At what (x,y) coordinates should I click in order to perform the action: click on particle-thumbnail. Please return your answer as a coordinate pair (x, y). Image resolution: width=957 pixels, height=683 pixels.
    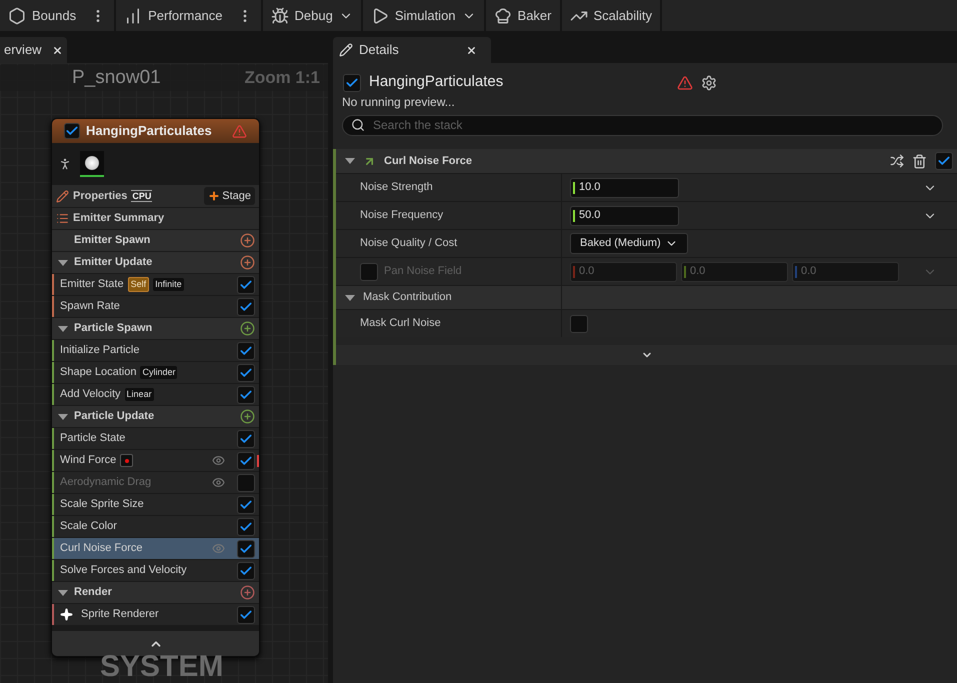
    Looking at the image, I should click on (92, 164).